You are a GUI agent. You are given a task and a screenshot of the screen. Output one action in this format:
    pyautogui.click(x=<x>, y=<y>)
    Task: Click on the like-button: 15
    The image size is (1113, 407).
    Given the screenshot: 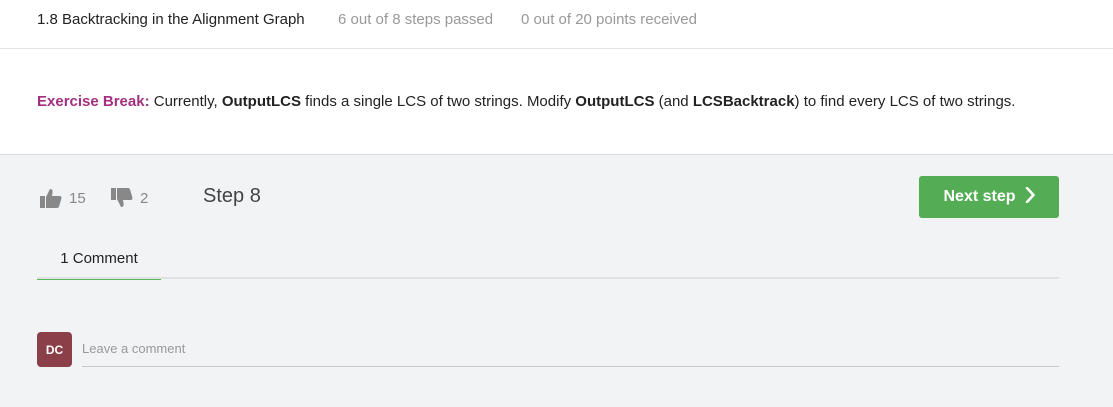 What is the action you would take?
    pyautogui.click(x=63, y=198)
    